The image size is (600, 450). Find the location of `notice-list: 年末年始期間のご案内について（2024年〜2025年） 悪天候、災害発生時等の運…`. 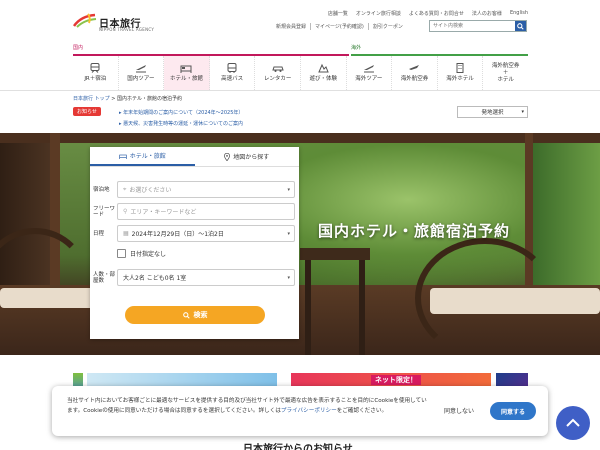

notice-list: 年末年始期間のご案内について（2024年〜2025年） 悪天候、災害発生時等の運… is located at coordinates (181, 119).